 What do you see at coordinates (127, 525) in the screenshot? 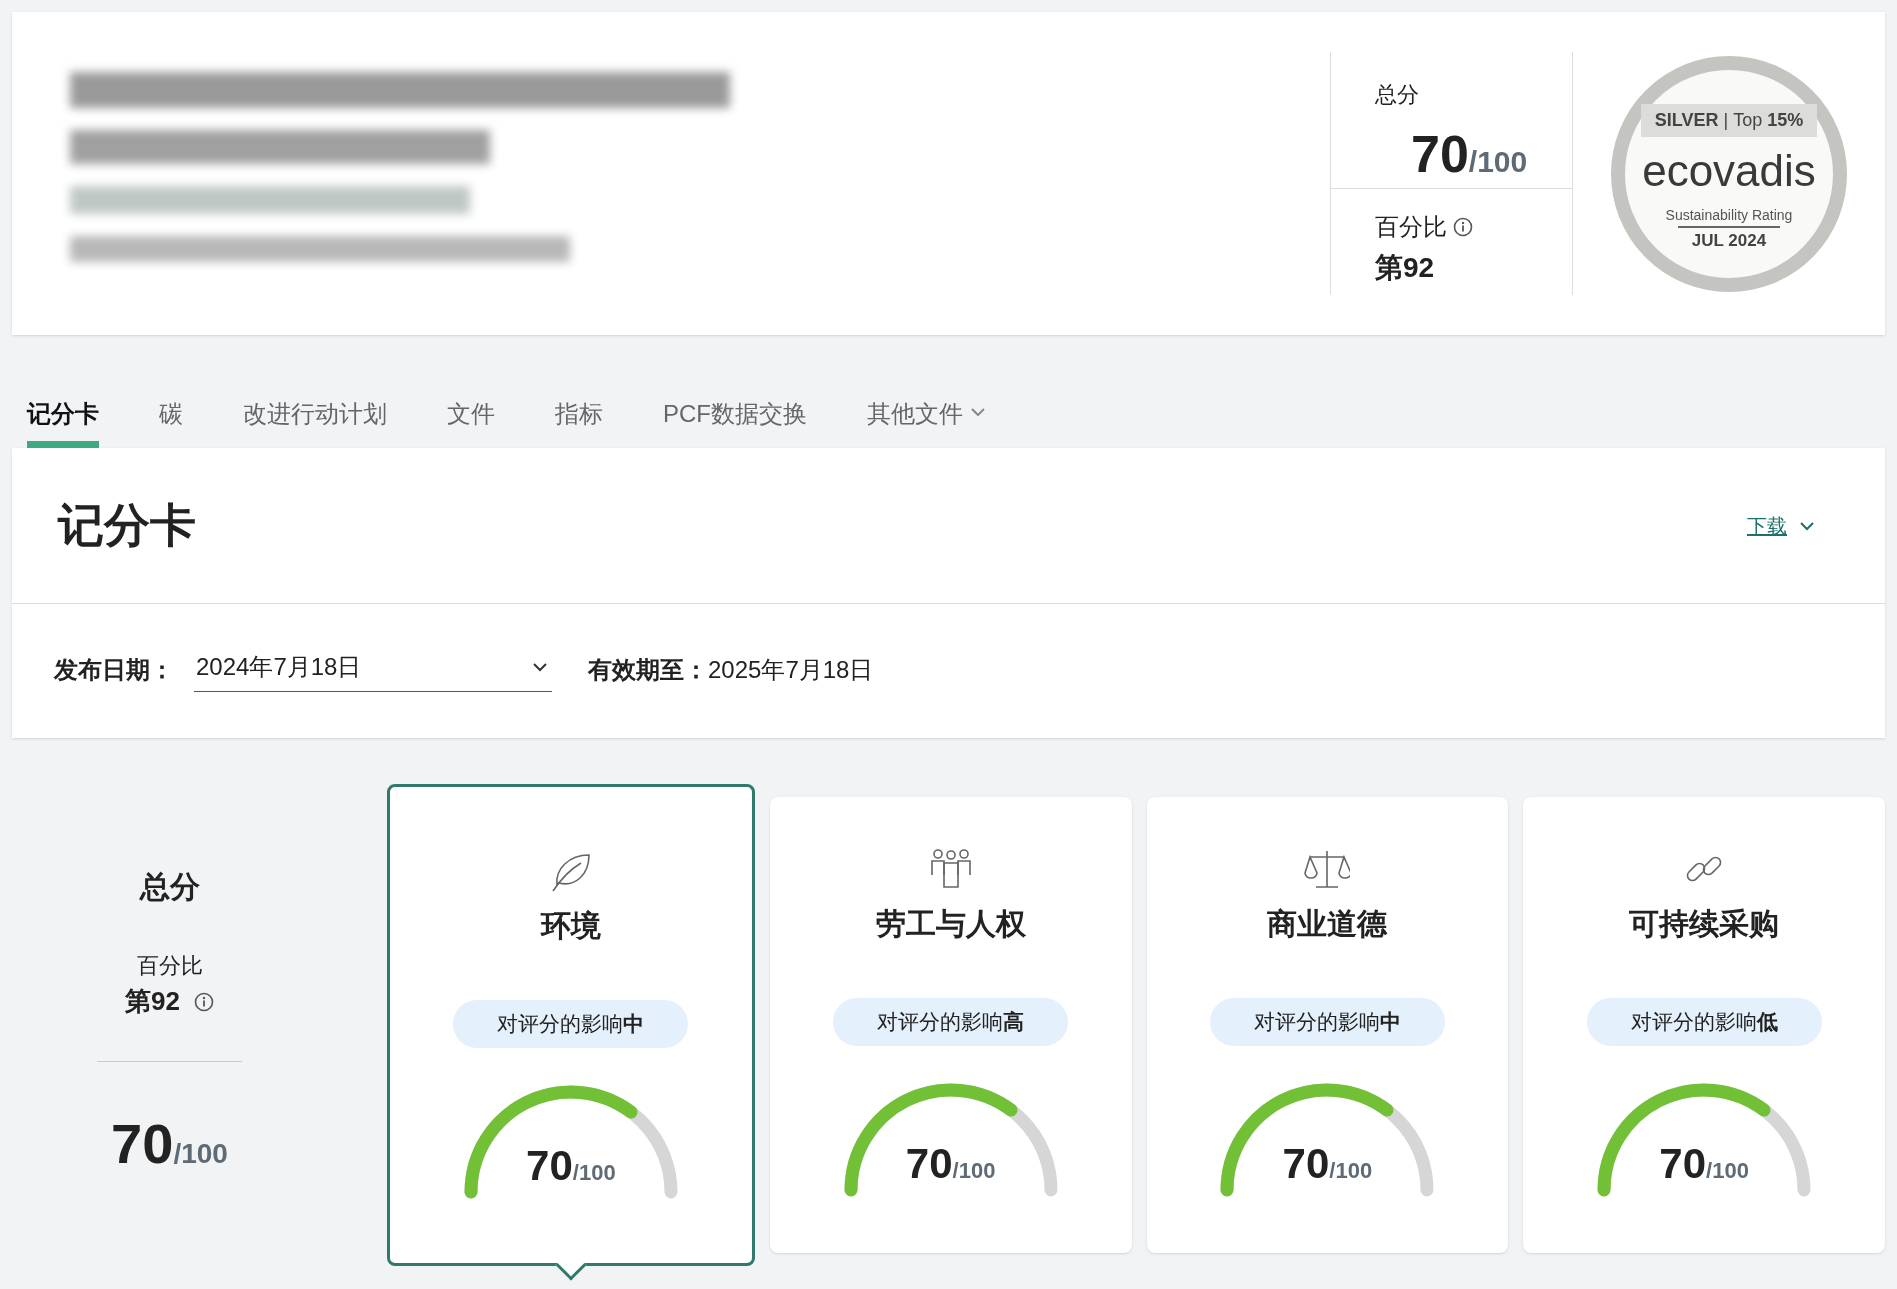
I see `scorecard-title: 记分卡` at bounding box center [127, 525].